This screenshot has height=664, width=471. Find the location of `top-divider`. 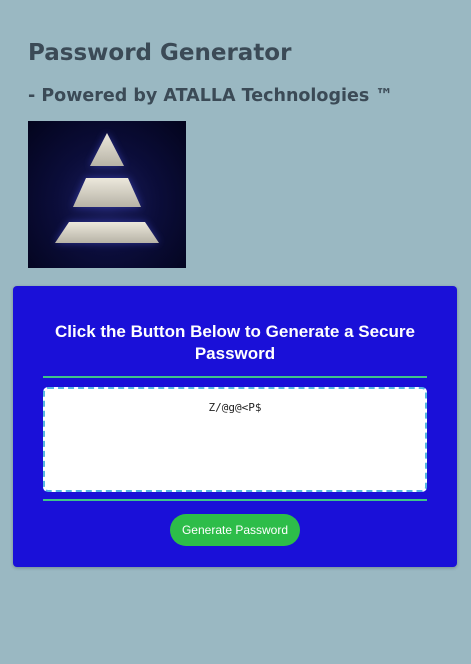

top-divider is located at coordinates (235, 377).